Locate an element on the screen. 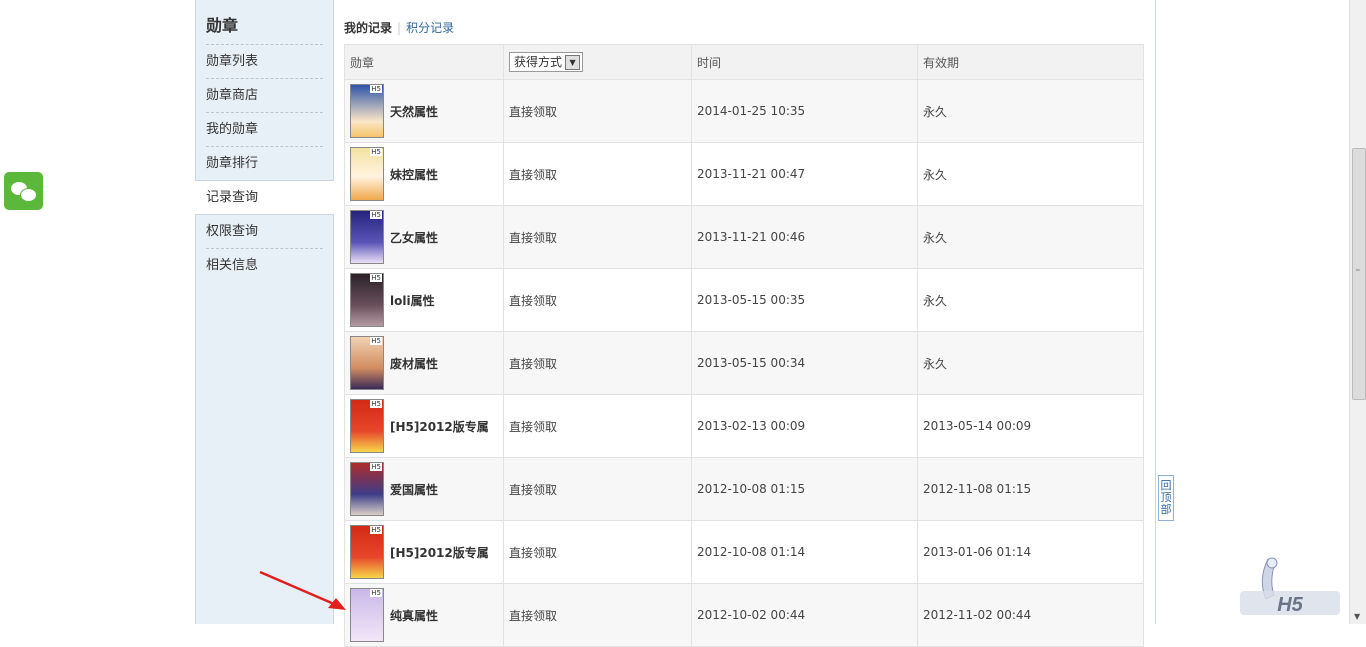 This screenshot has height=647, width=1366. time-cell: 2012-10-08 01:15 is located at coordinates (804, 489).